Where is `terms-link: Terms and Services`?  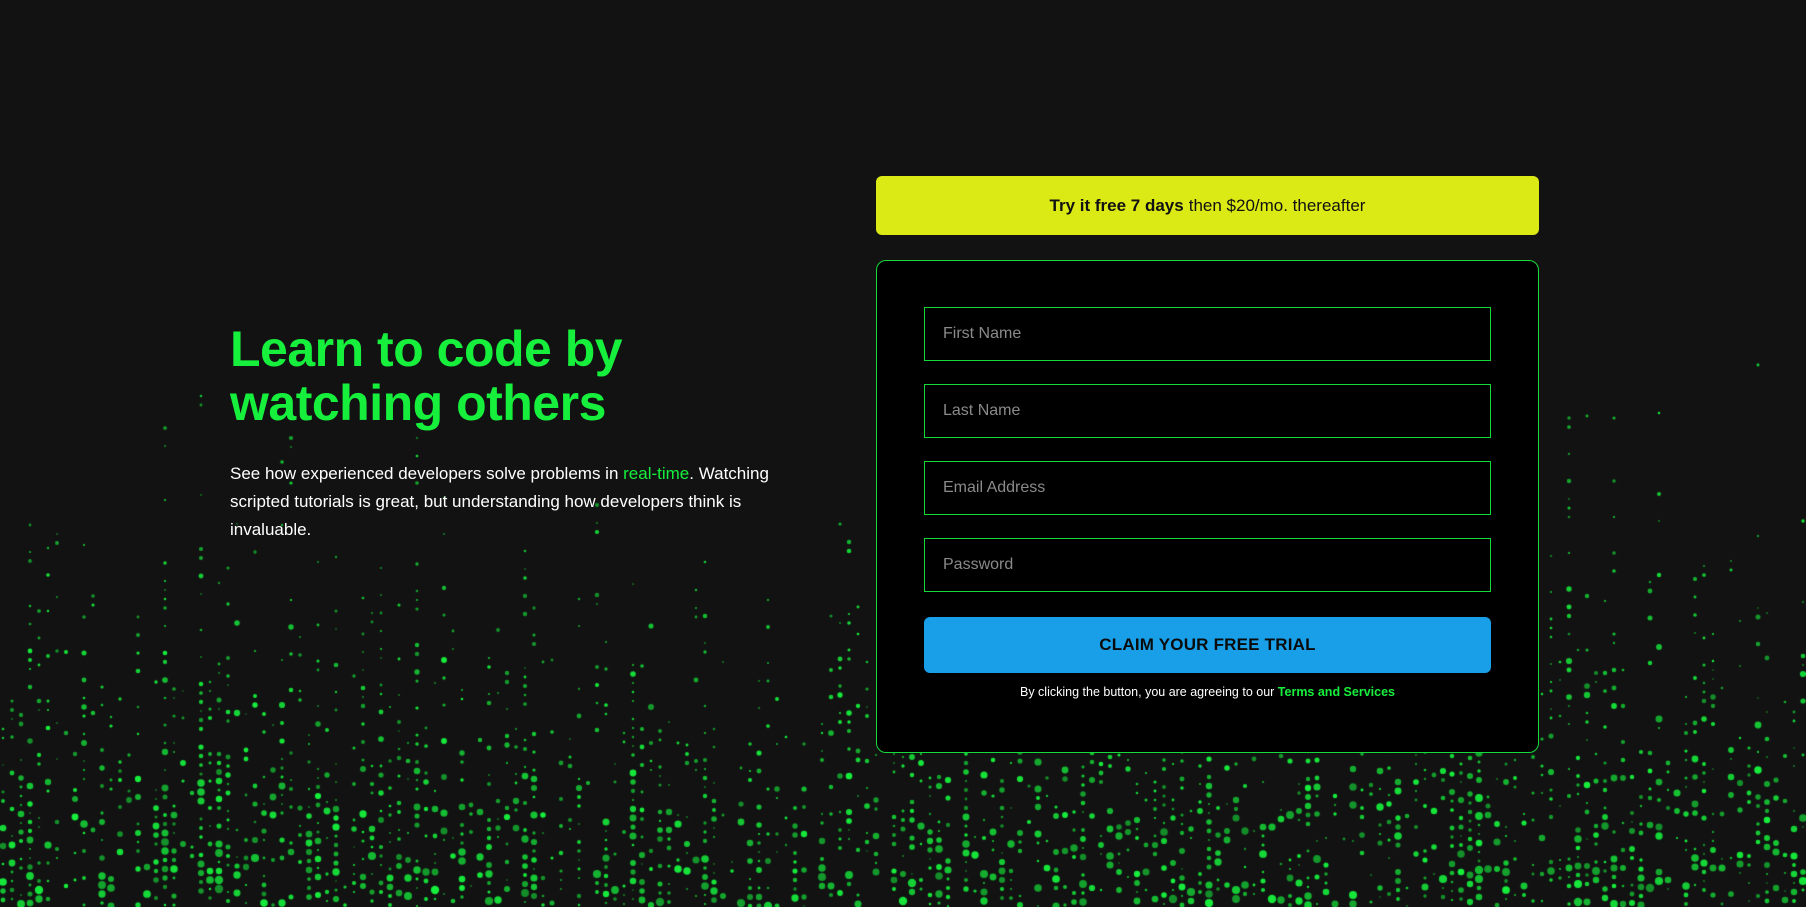 terms-link: Terms and Services is located at coordinates (1336, 692).